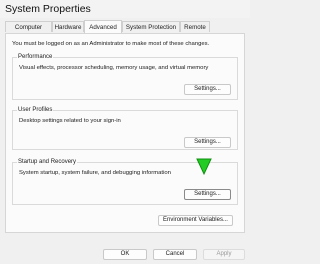 The width and height of the screenshot is (320, 264). I want to click on tab-hardware: Hardware, so click(68, 26).